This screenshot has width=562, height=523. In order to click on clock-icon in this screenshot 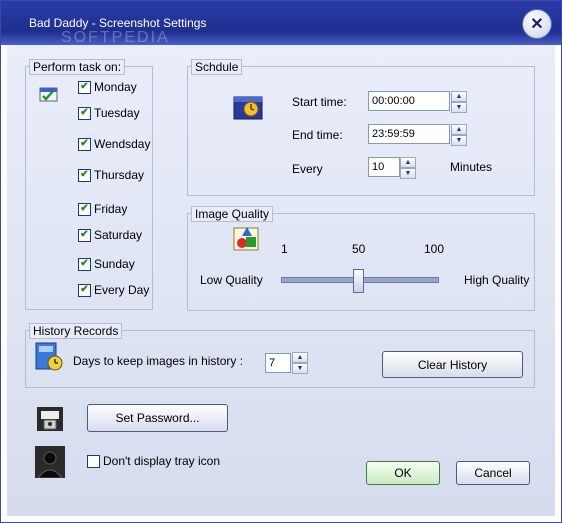, I will do `click(248, 108)`.